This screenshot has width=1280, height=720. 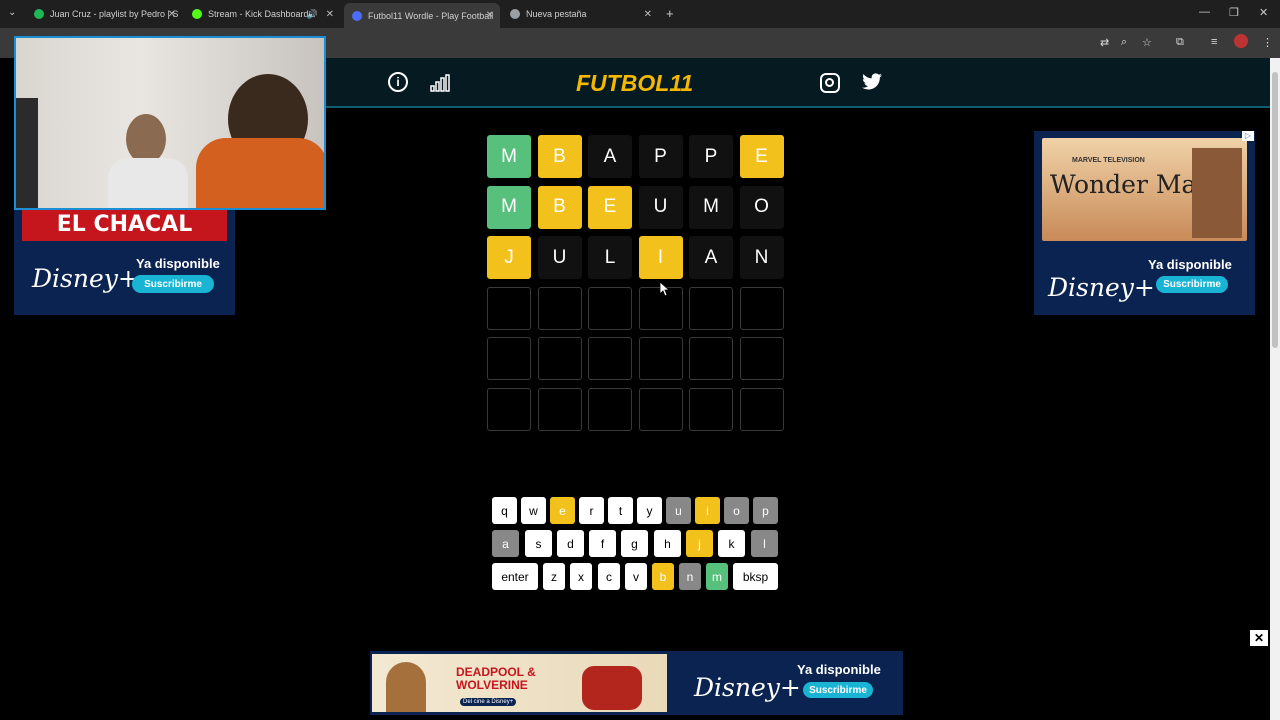 What do you see at coordinates (660, 207) in the screenshot?
I see `grid-cell: U` at bounding box center [660, 207].